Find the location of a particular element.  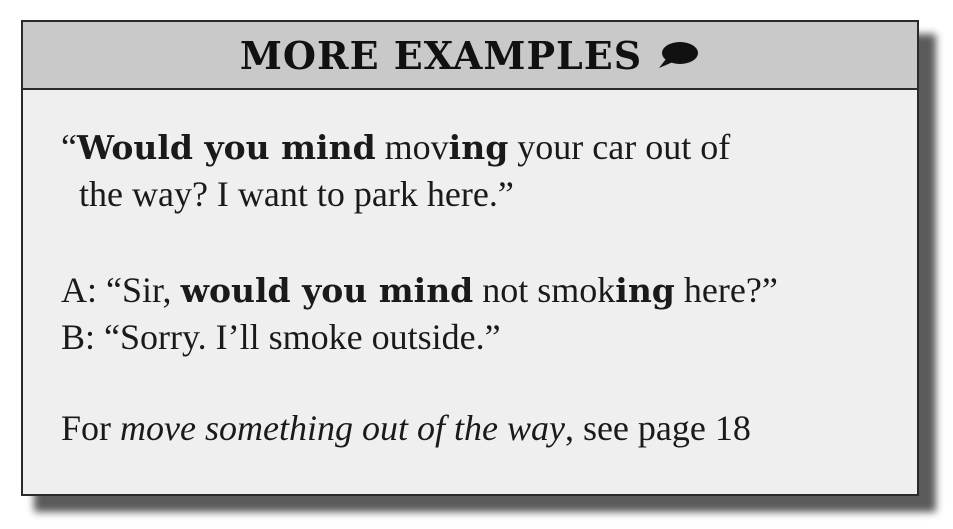

text-fragment: For is located at coordinates (91, 428).